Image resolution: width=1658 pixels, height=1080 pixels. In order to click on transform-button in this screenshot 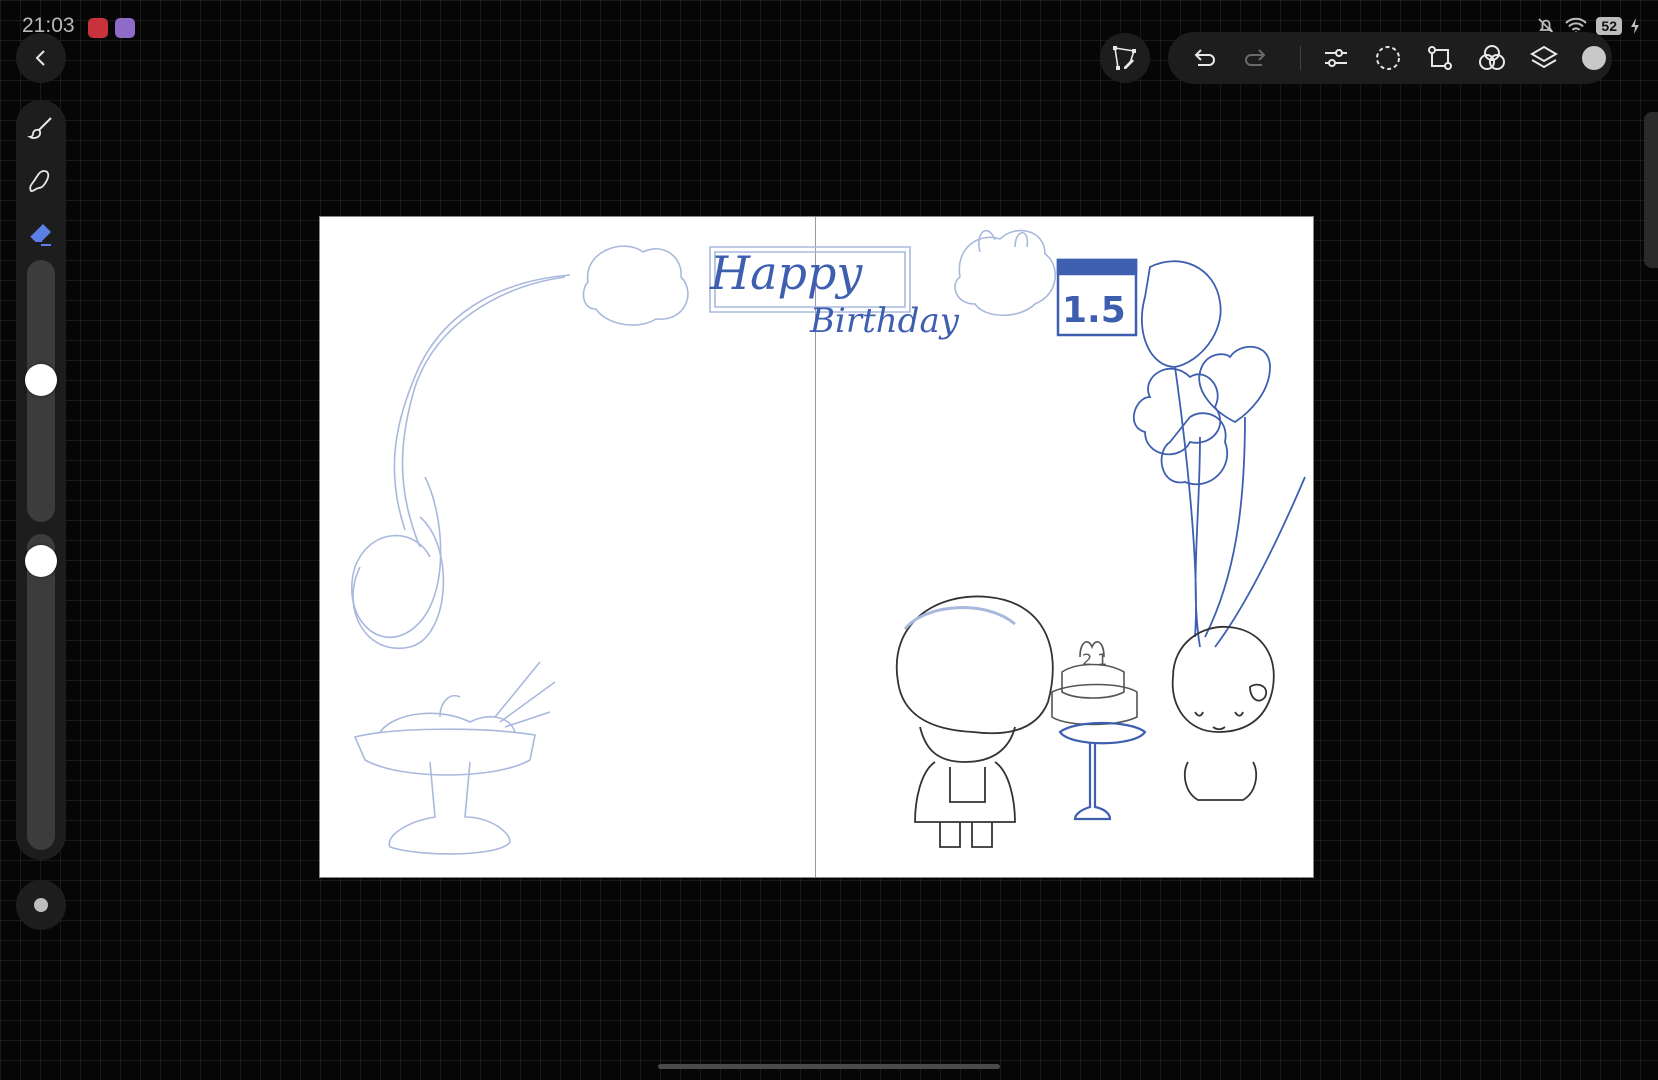, I will do `click(1440, 58)`.